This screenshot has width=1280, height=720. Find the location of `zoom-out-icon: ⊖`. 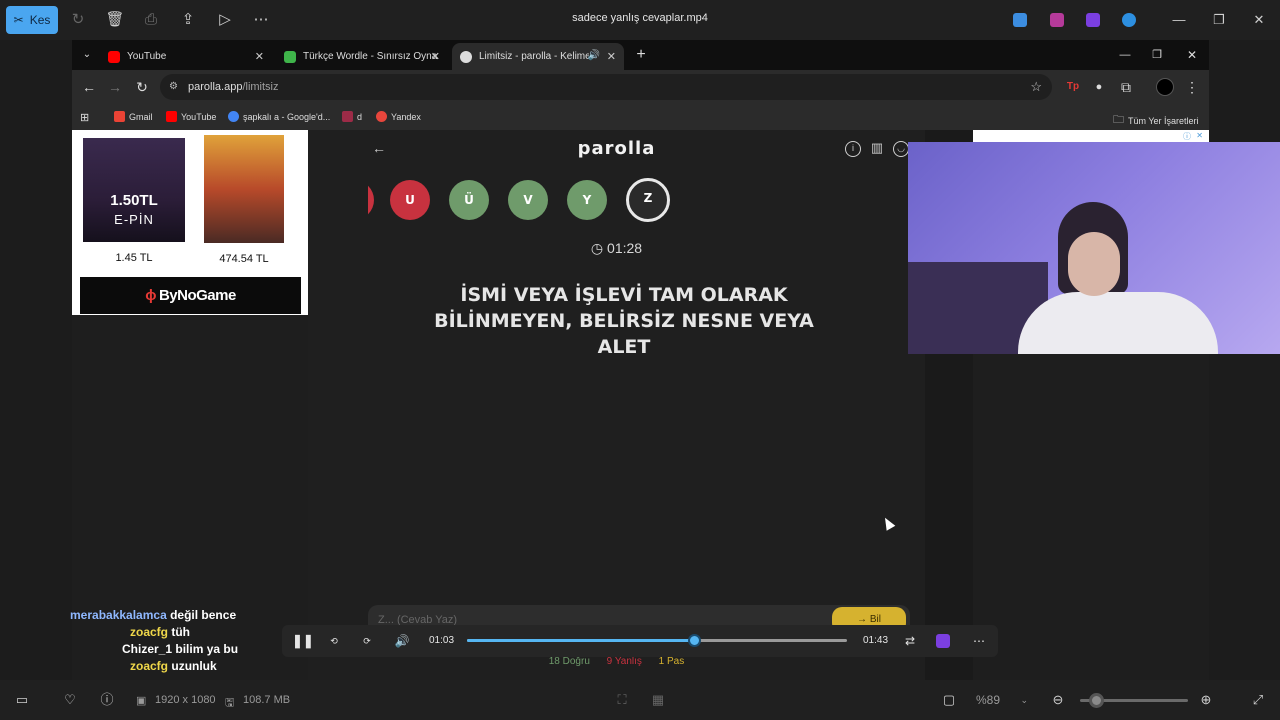

zoom-out-icon: ⊖ is located at coordinates (1058, 700).